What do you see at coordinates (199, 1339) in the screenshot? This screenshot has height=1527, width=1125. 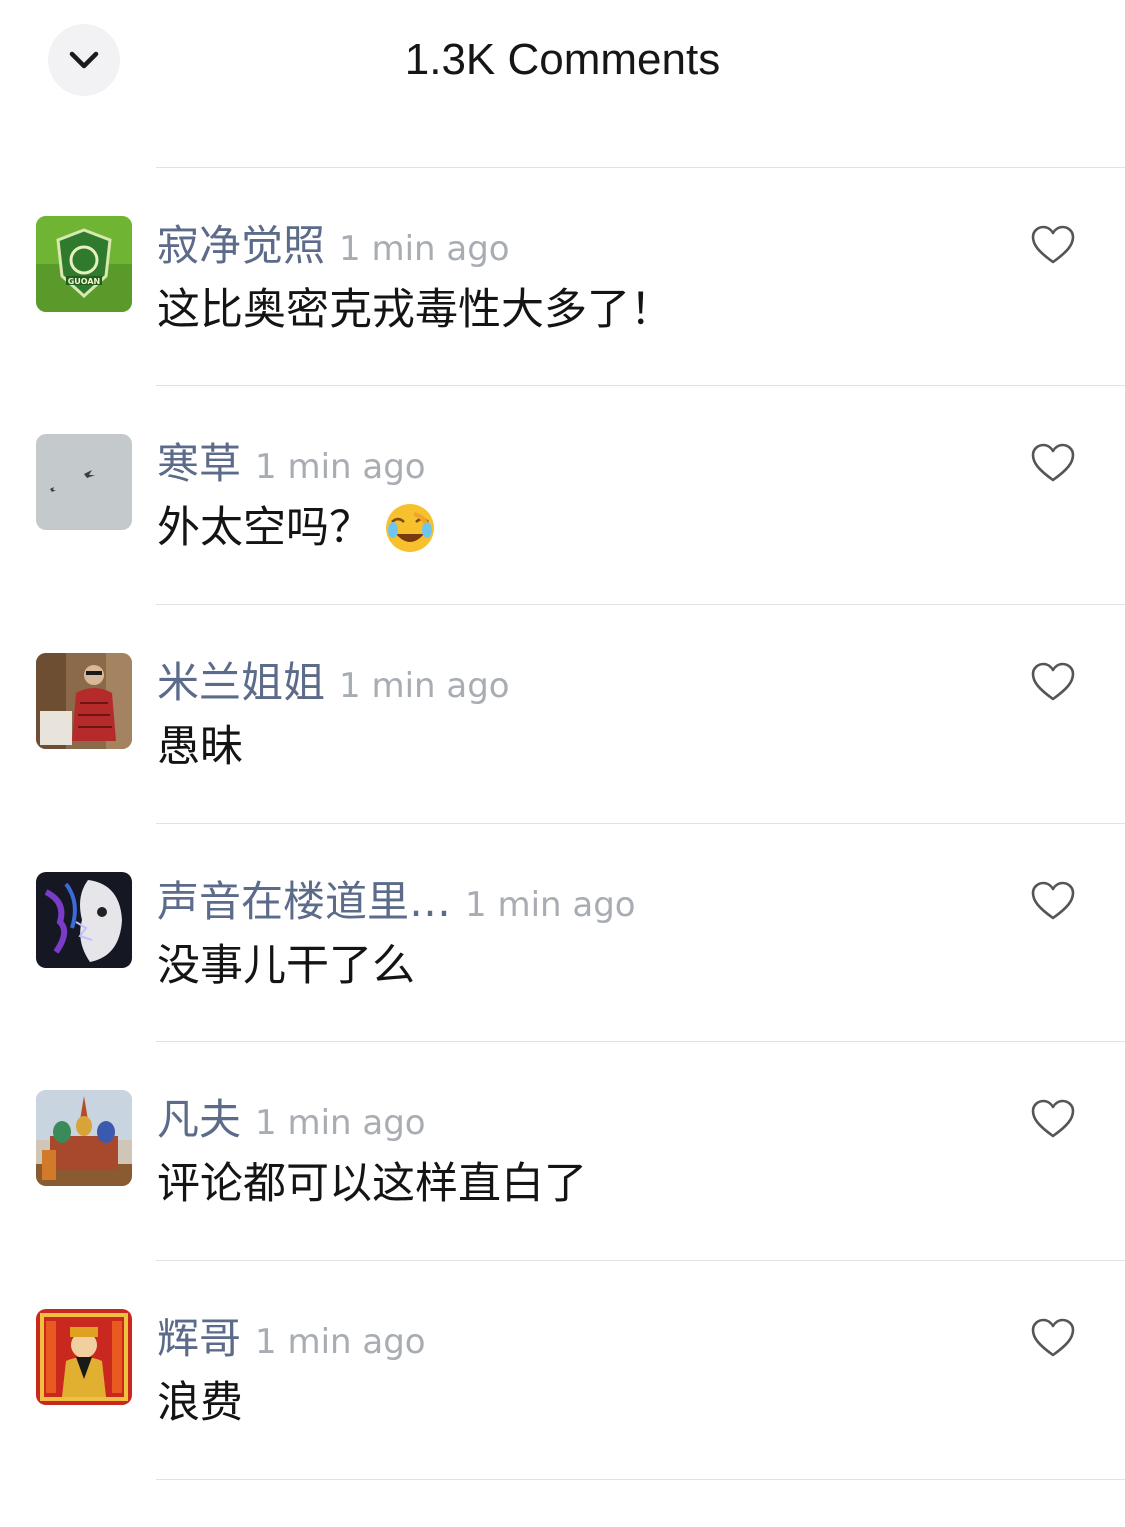 I see `username: 辉哥` at bounding box center [199, 1339].